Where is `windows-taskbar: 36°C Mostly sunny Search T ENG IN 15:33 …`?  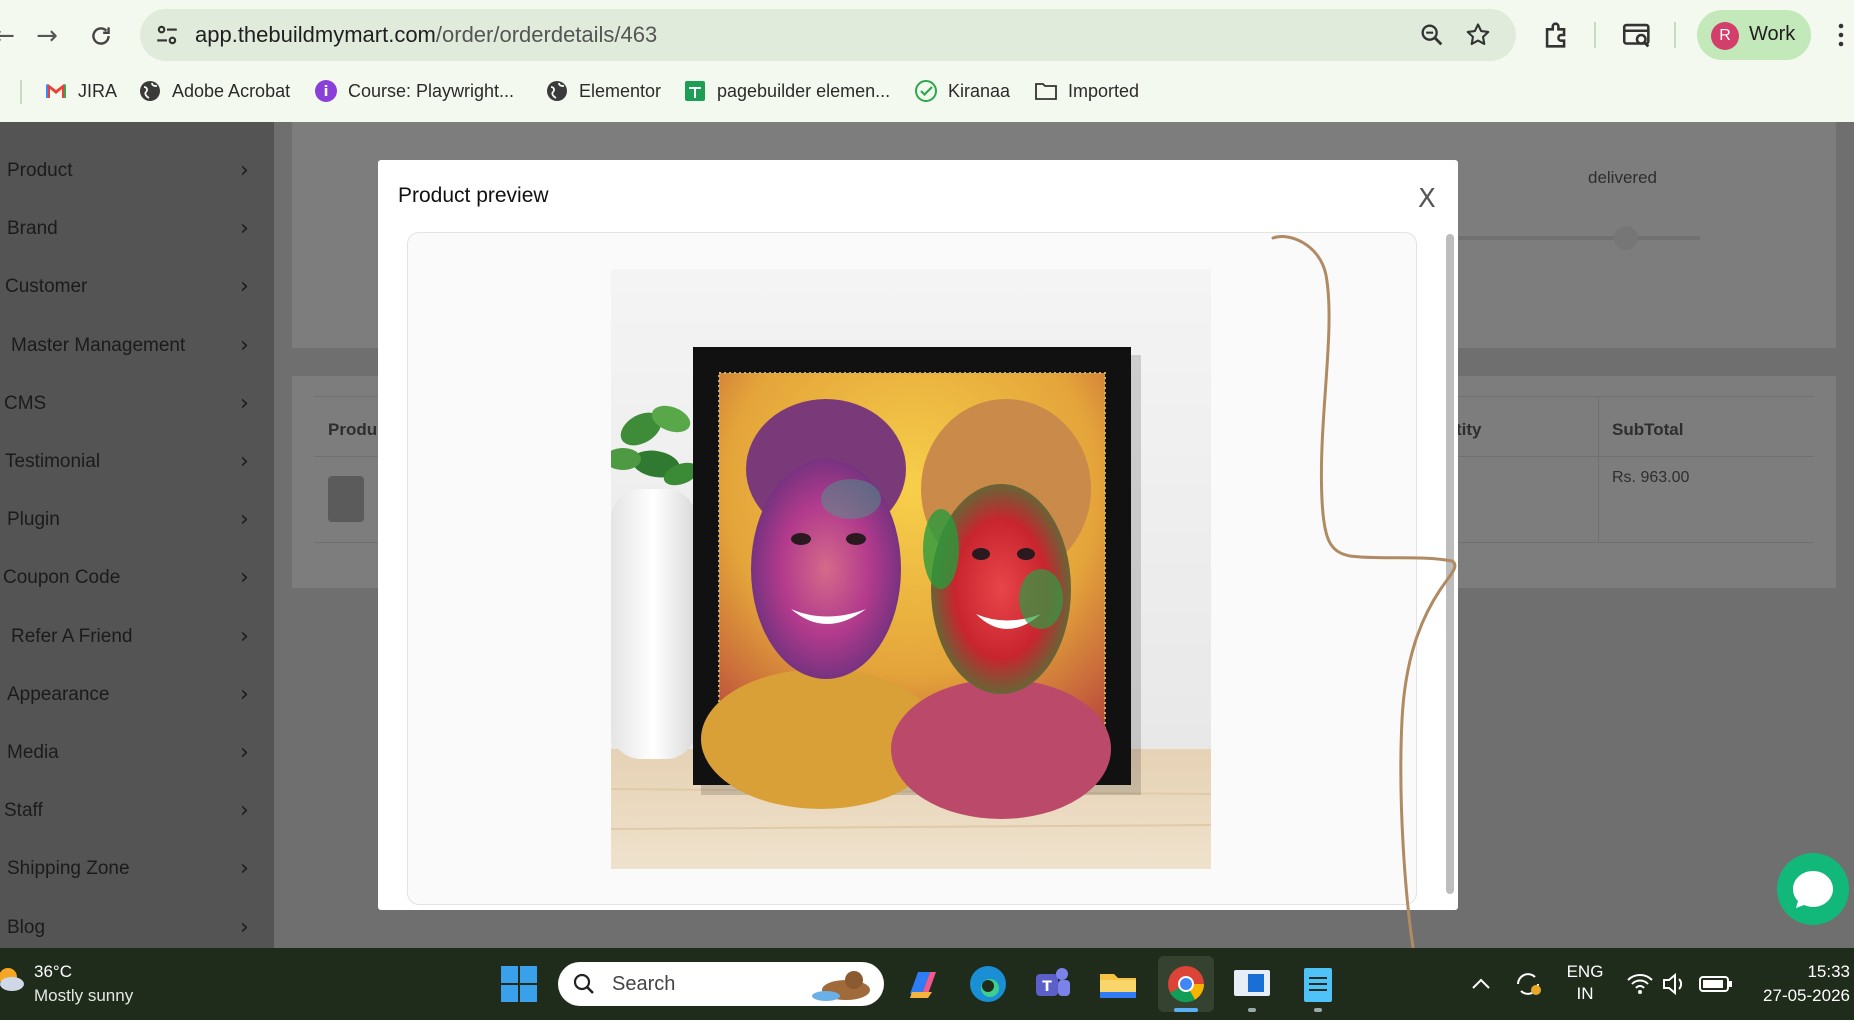
windows-taskbar: 36°C Mostly sunny Search T ENG IN 15:33 … is located at coordinates (927, 984).